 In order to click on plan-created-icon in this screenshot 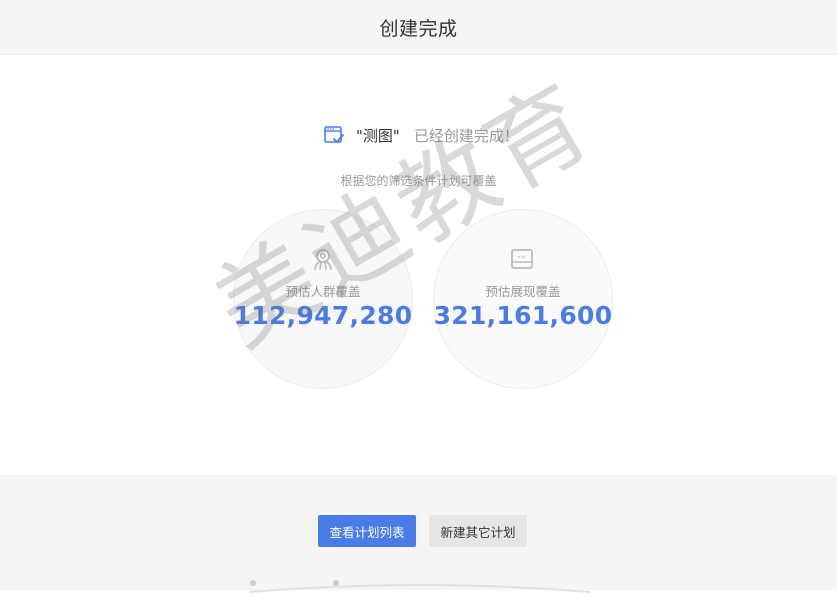, I will do `click(334, 134)`.